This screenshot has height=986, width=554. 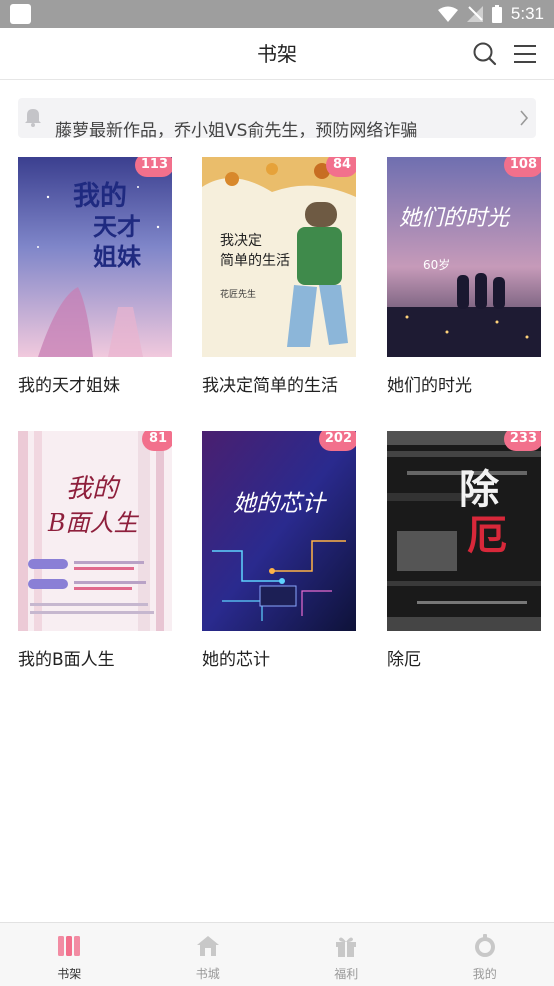 I want to click on update-count-badge: 81, so click(x=157, y=441).